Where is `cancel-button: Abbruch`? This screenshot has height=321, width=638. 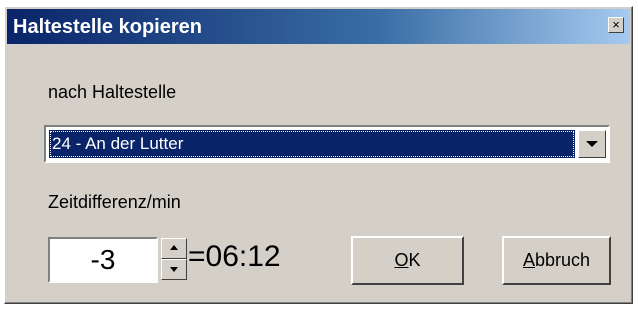 cancel-button: Abbruch is located at coordinates (556, 260).